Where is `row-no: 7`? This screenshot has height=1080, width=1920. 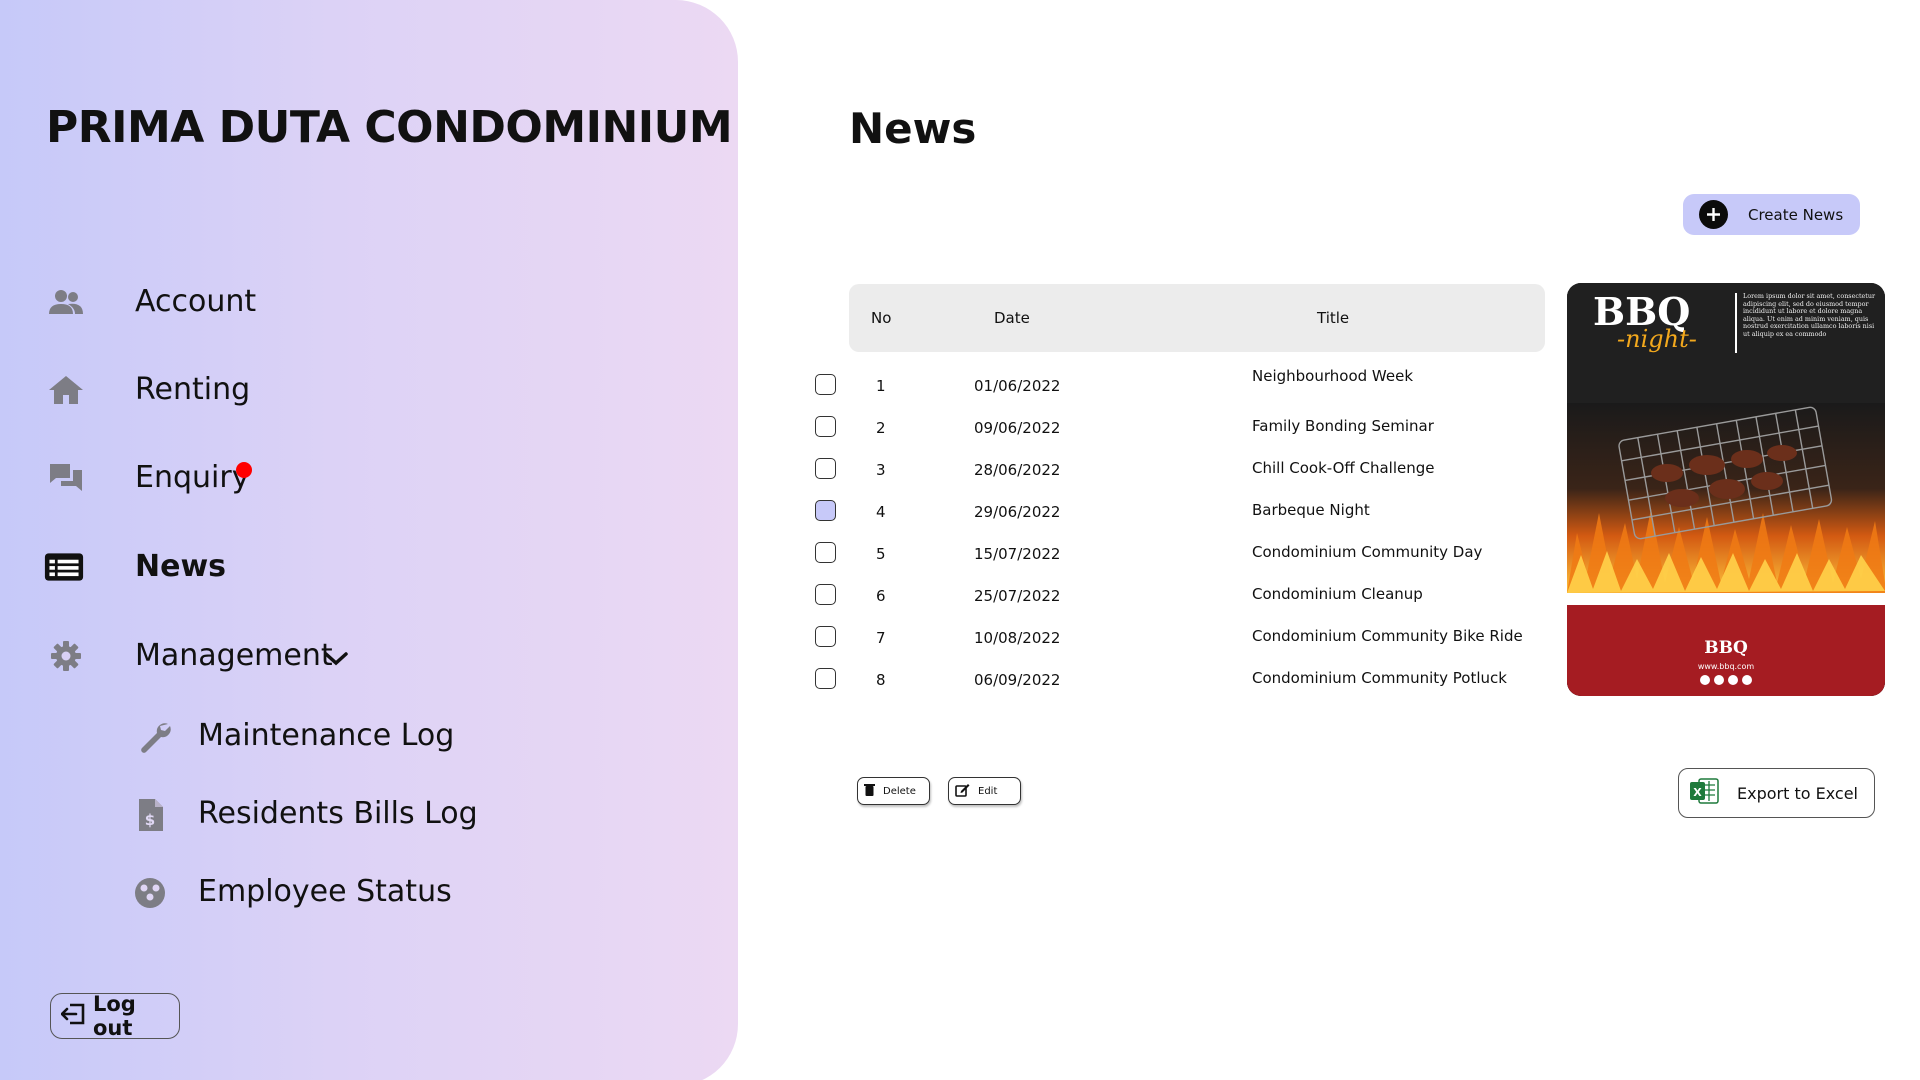 row-no: 7 is located at coordinates (881, 638).